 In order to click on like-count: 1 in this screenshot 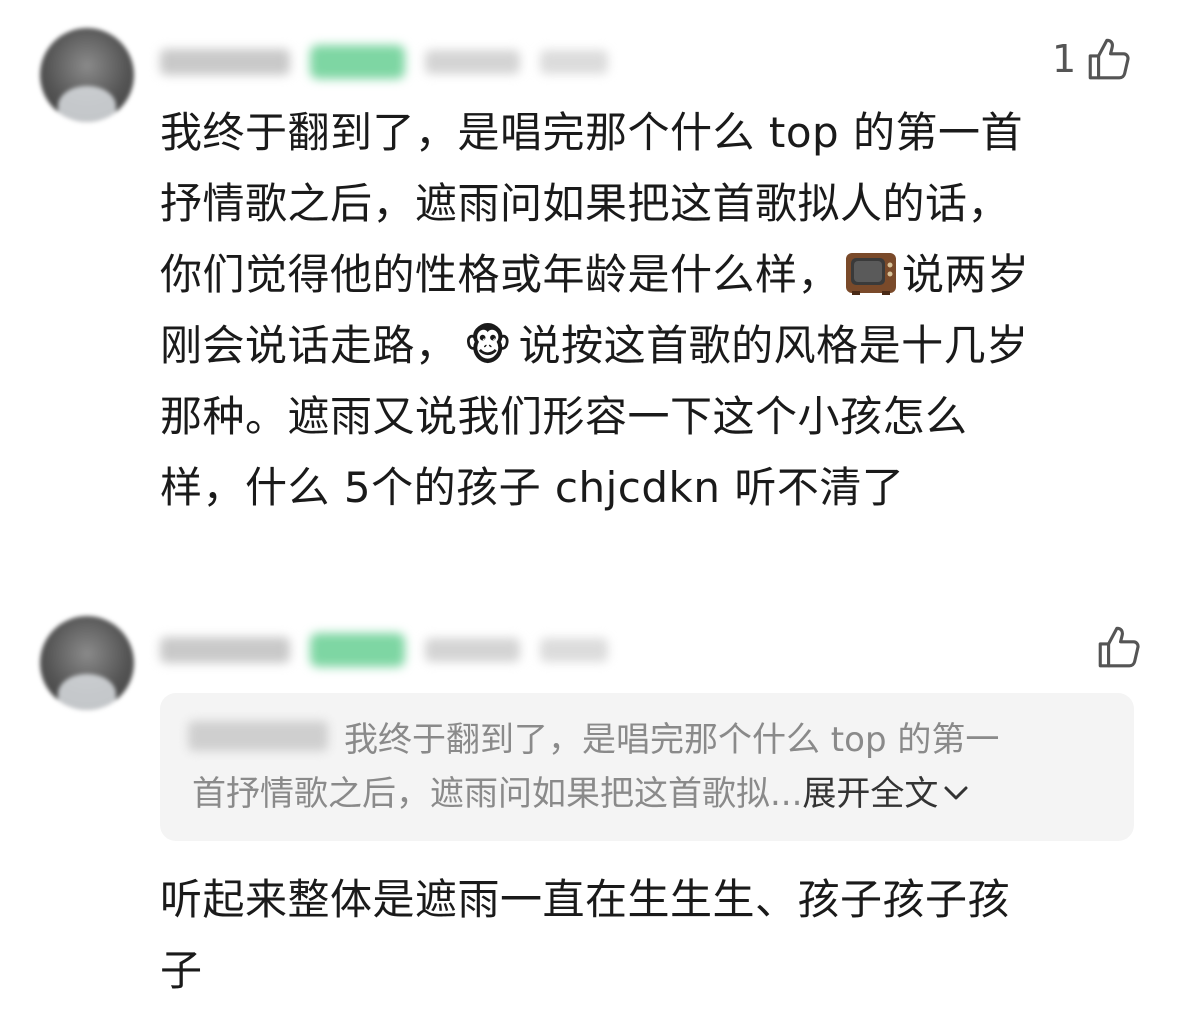, I will do `click(1064, 59)`.